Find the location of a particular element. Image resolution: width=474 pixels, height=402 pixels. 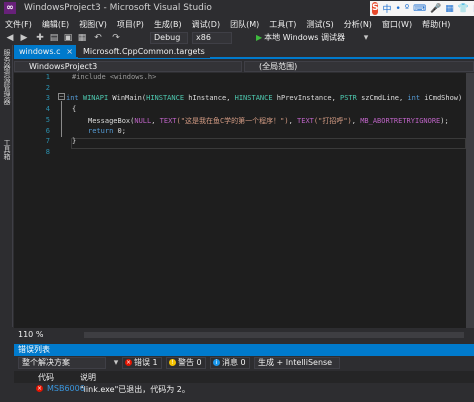

menu-window: 窗口(W) is located at coordinates (397, 24).